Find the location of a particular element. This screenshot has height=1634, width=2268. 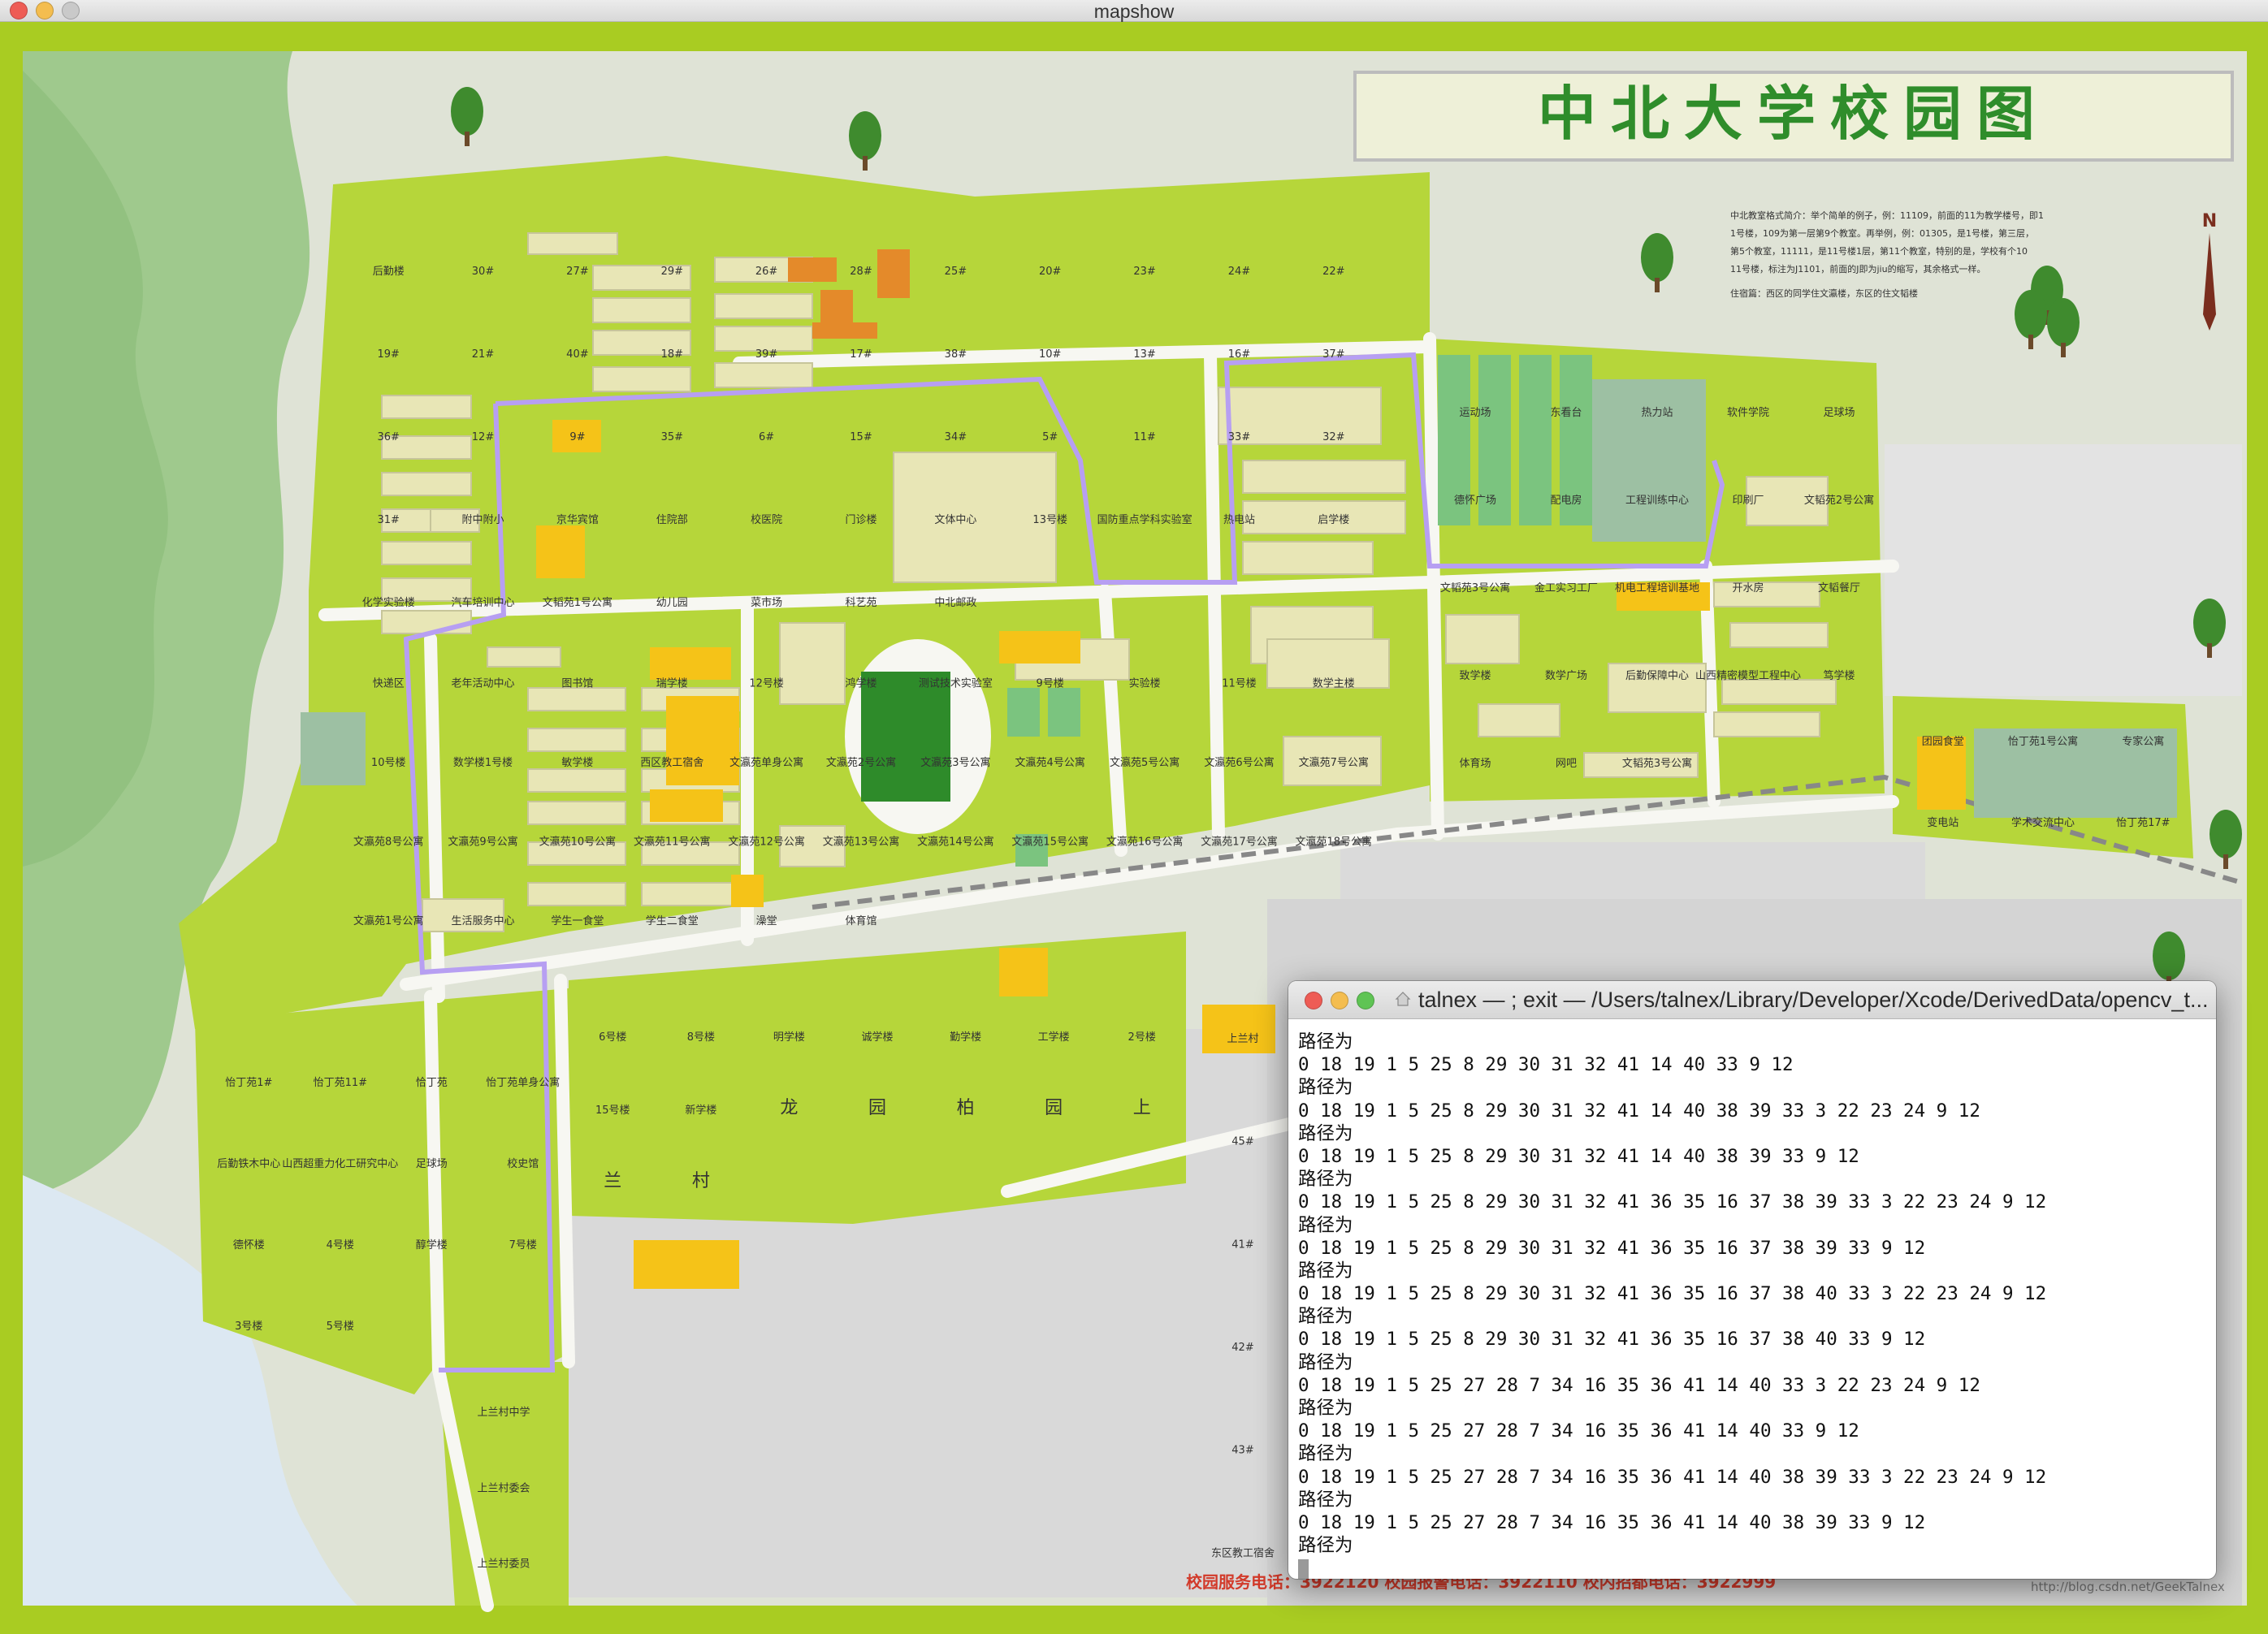

terminal-minimize-button is located at coordinates (1340, 1000).